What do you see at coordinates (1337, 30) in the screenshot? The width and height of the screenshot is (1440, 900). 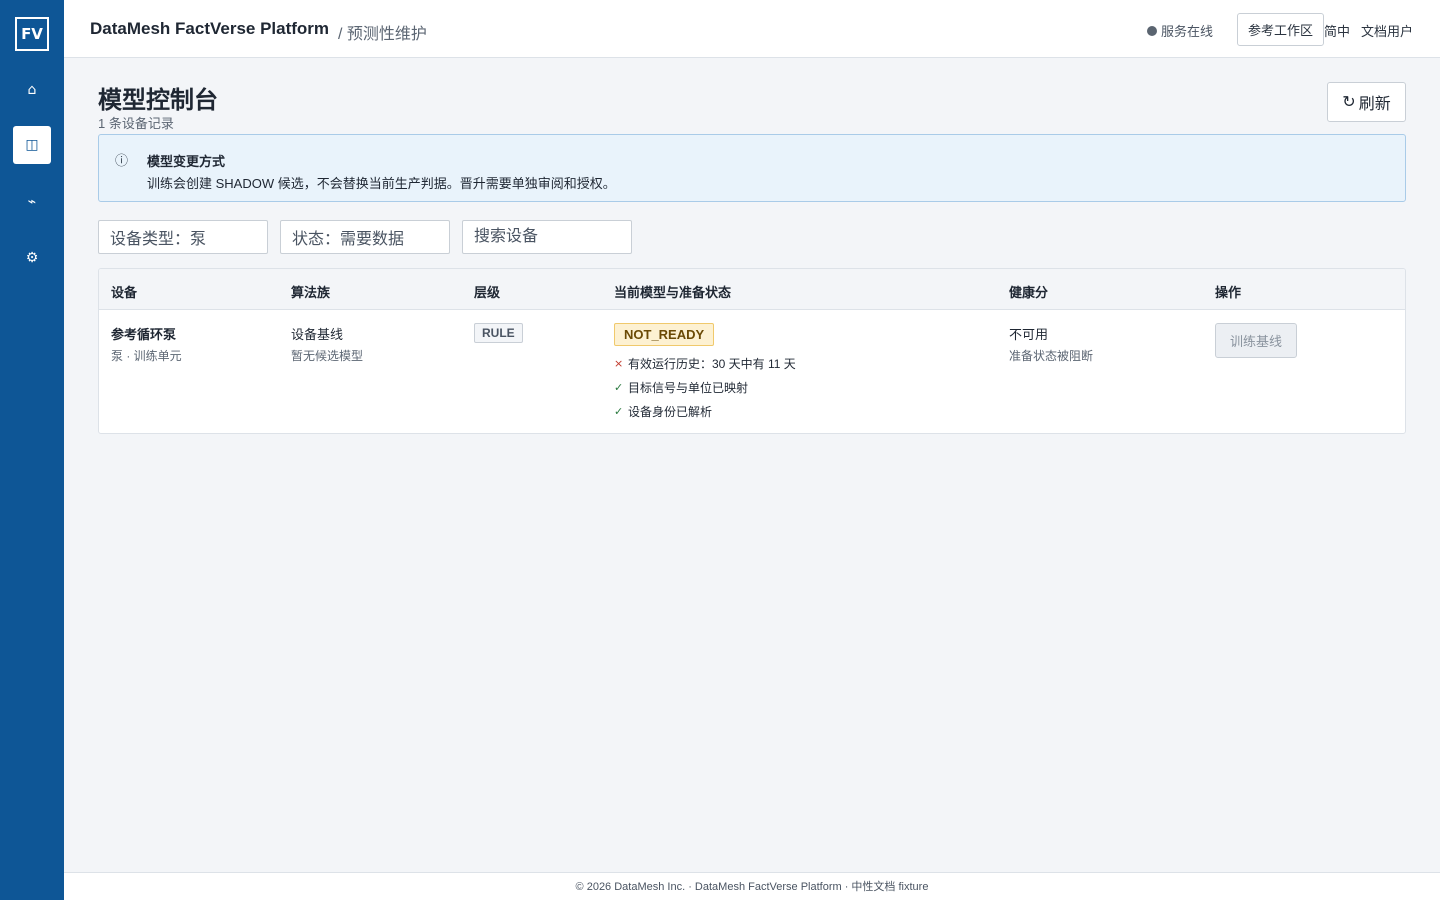 I see `language-switch: 简中` at bounding box center [1337, 30].